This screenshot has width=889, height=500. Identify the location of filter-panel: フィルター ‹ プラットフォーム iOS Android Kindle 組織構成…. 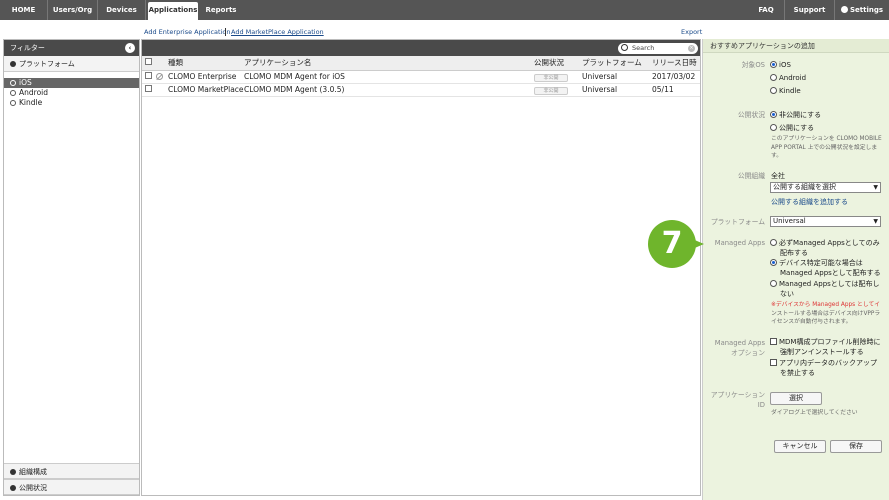
(71, 267).